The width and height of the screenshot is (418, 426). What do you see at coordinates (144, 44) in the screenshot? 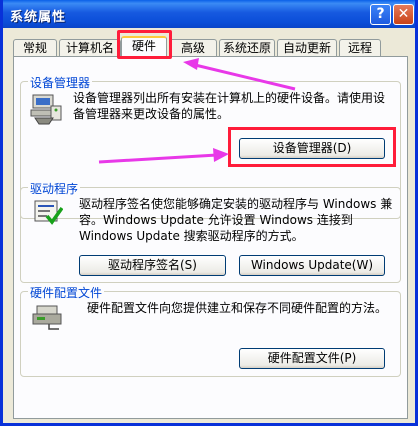
I see `hardware-tab-highlight` at bounding box center [144, 44].